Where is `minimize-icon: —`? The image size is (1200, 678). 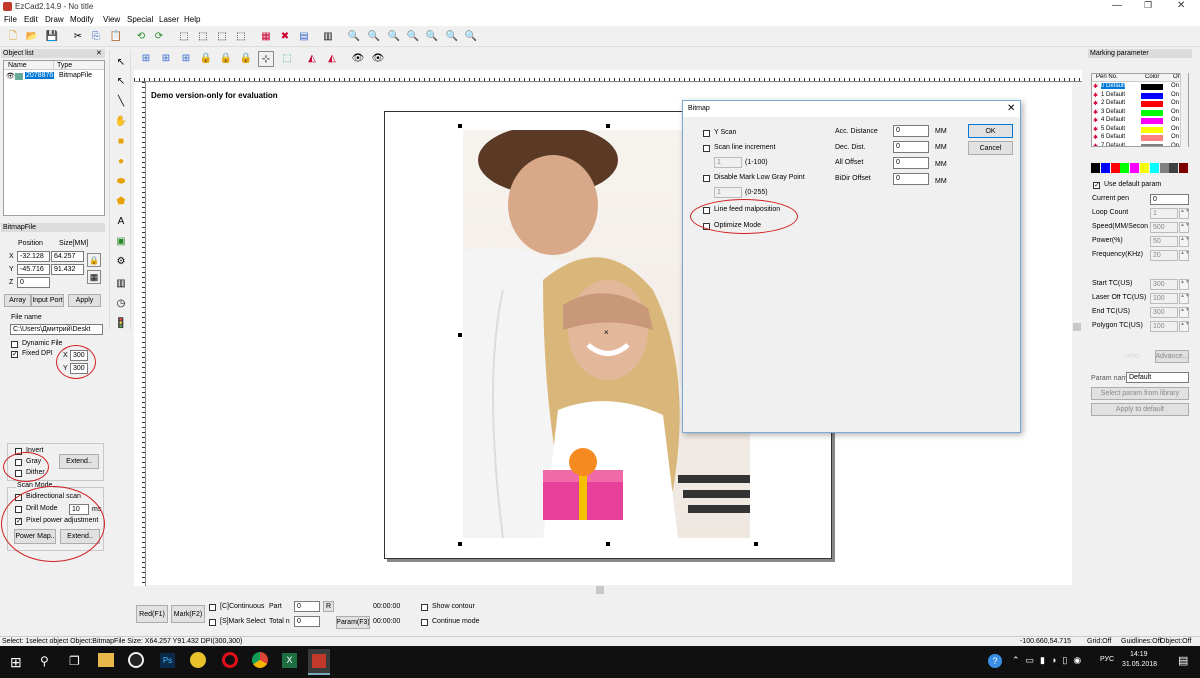
minimize-icon: — is located at coordinates (1117, 5).